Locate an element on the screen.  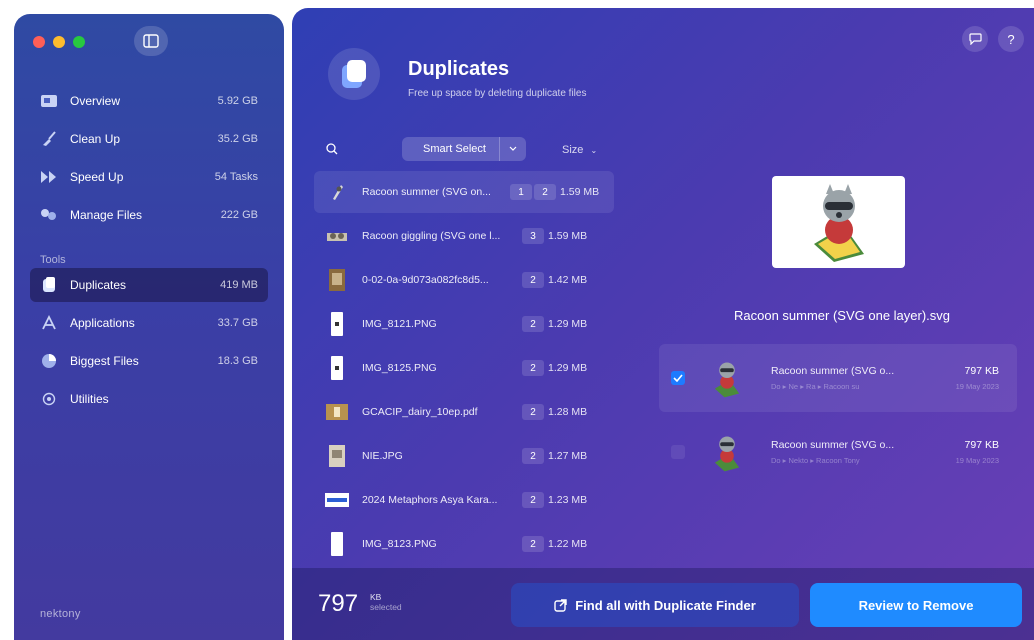
chevron-down-icon: ⌄ is located at coordinates (594, 150).